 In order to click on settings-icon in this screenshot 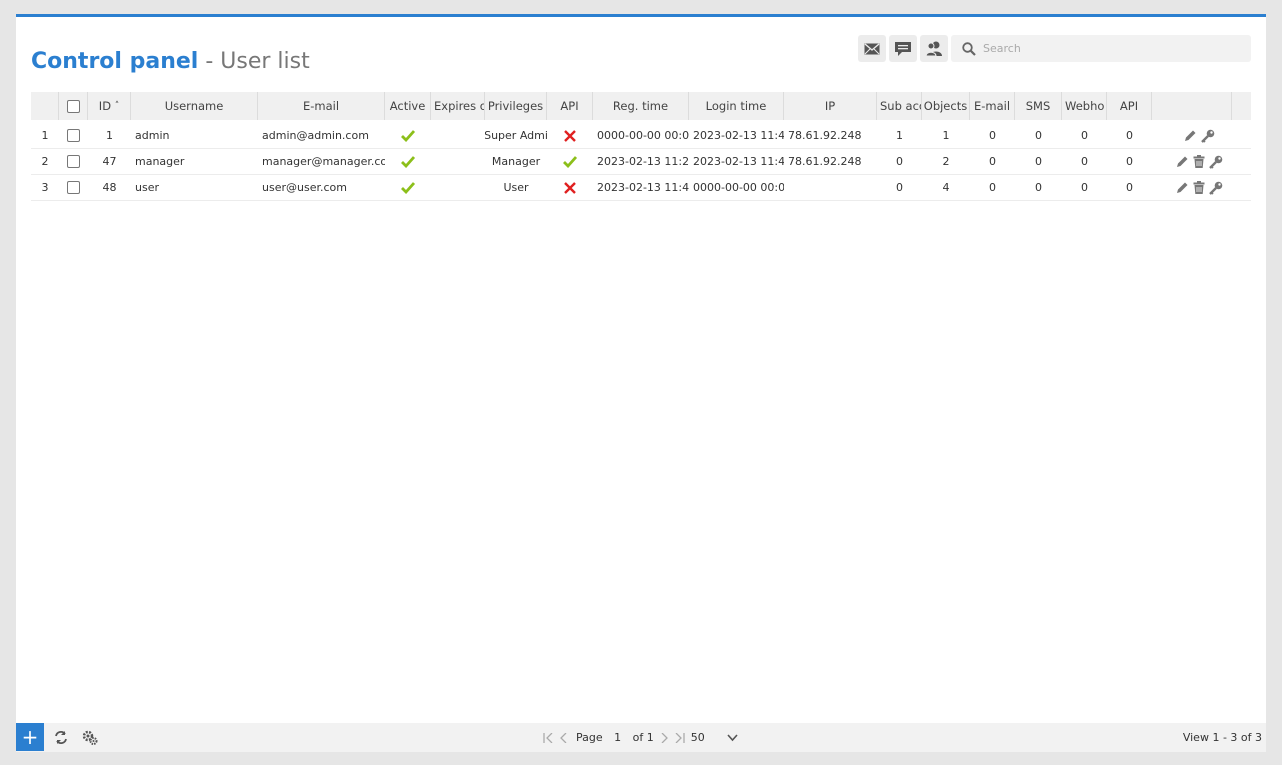, I will do `click(90, 737)`.